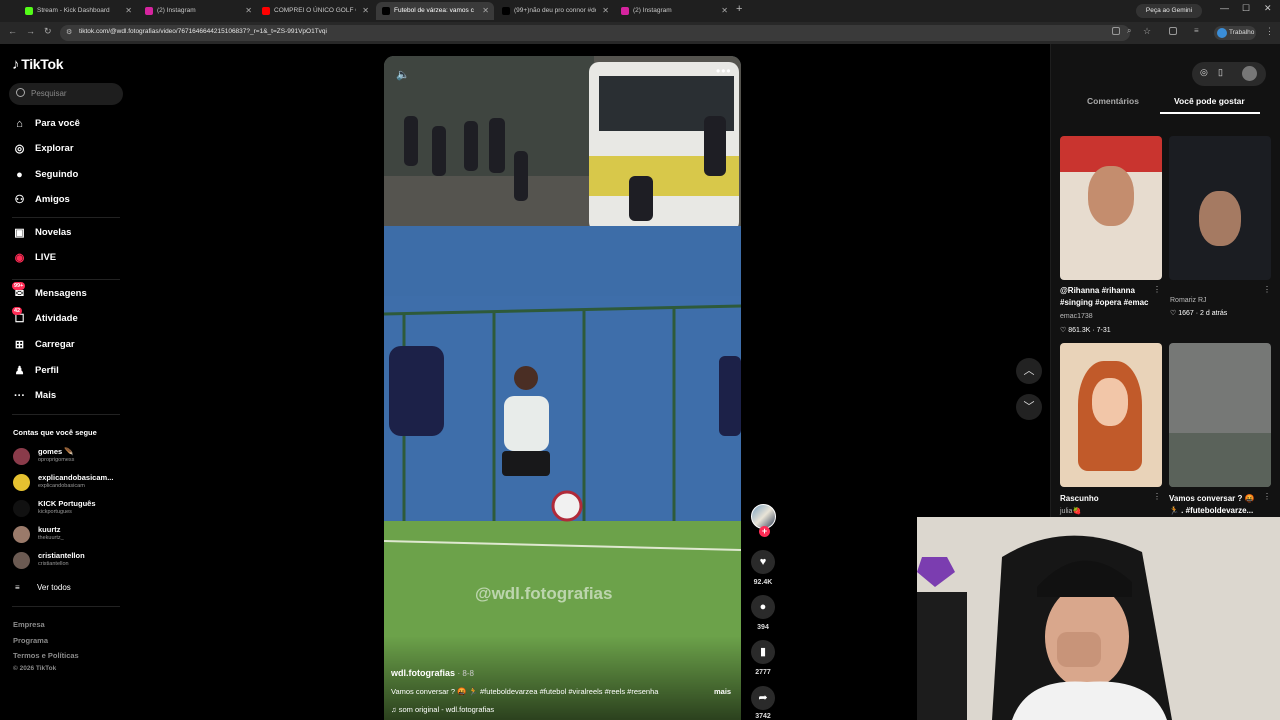 This screenshot has width=1280, height=720. What do you see at coordinates (68, 560) in the screenshot?
I see `followed-account: cristiantellon cristiantellon` at bounding box center [68, 560].